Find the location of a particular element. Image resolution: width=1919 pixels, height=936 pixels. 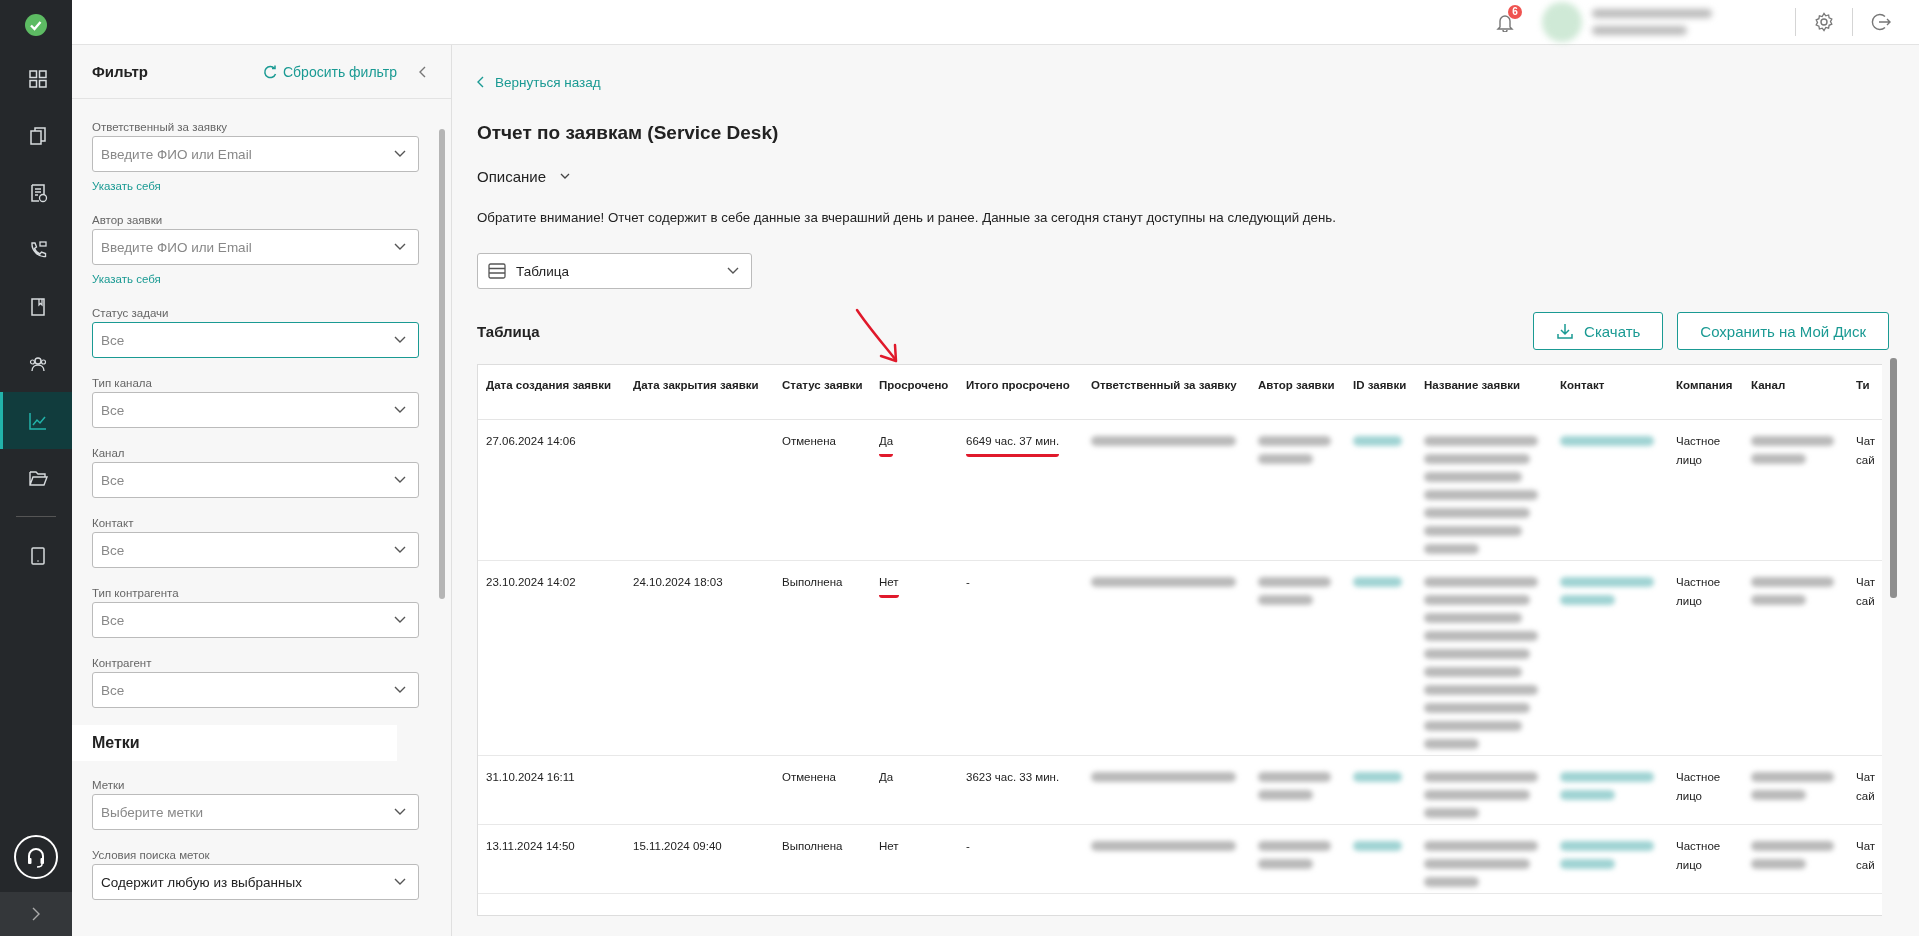

table-cell: 6649 час. 37 мин. is located at coordinates (1013, 444).